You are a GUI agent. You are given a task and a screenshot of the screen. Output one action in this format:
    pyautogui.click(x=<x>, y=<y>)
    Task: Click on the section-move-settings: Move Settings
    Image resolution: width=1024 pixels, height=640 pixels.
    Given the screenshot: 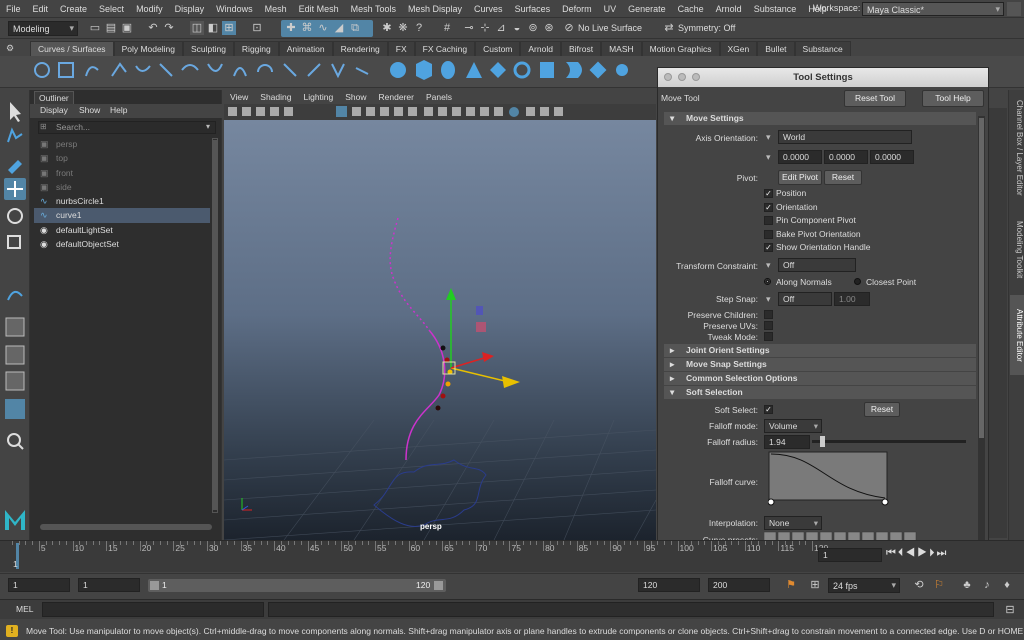 What is the action you would take?
    pyautogui.click(x=820, y=118)
    